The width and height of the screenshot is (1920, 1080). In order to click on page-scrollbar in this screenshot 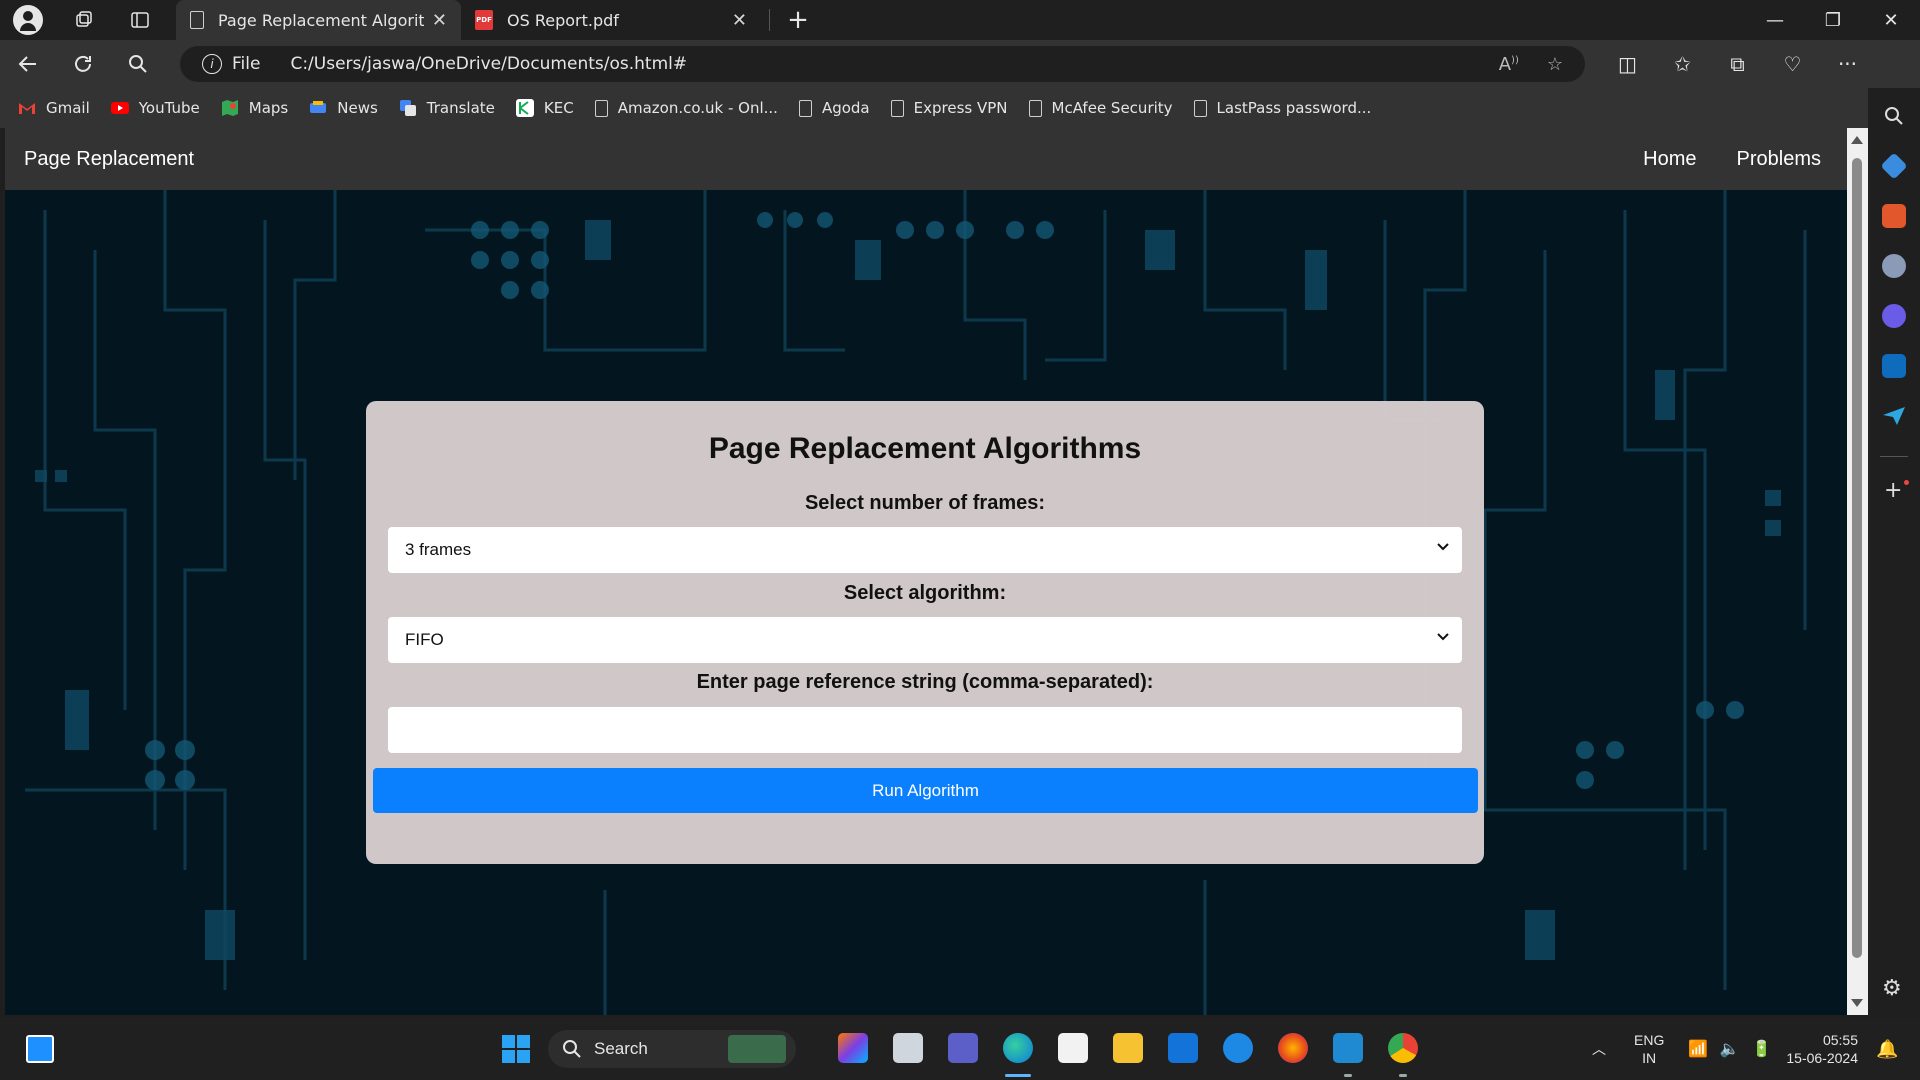, I will do `click(1857, 571)`.